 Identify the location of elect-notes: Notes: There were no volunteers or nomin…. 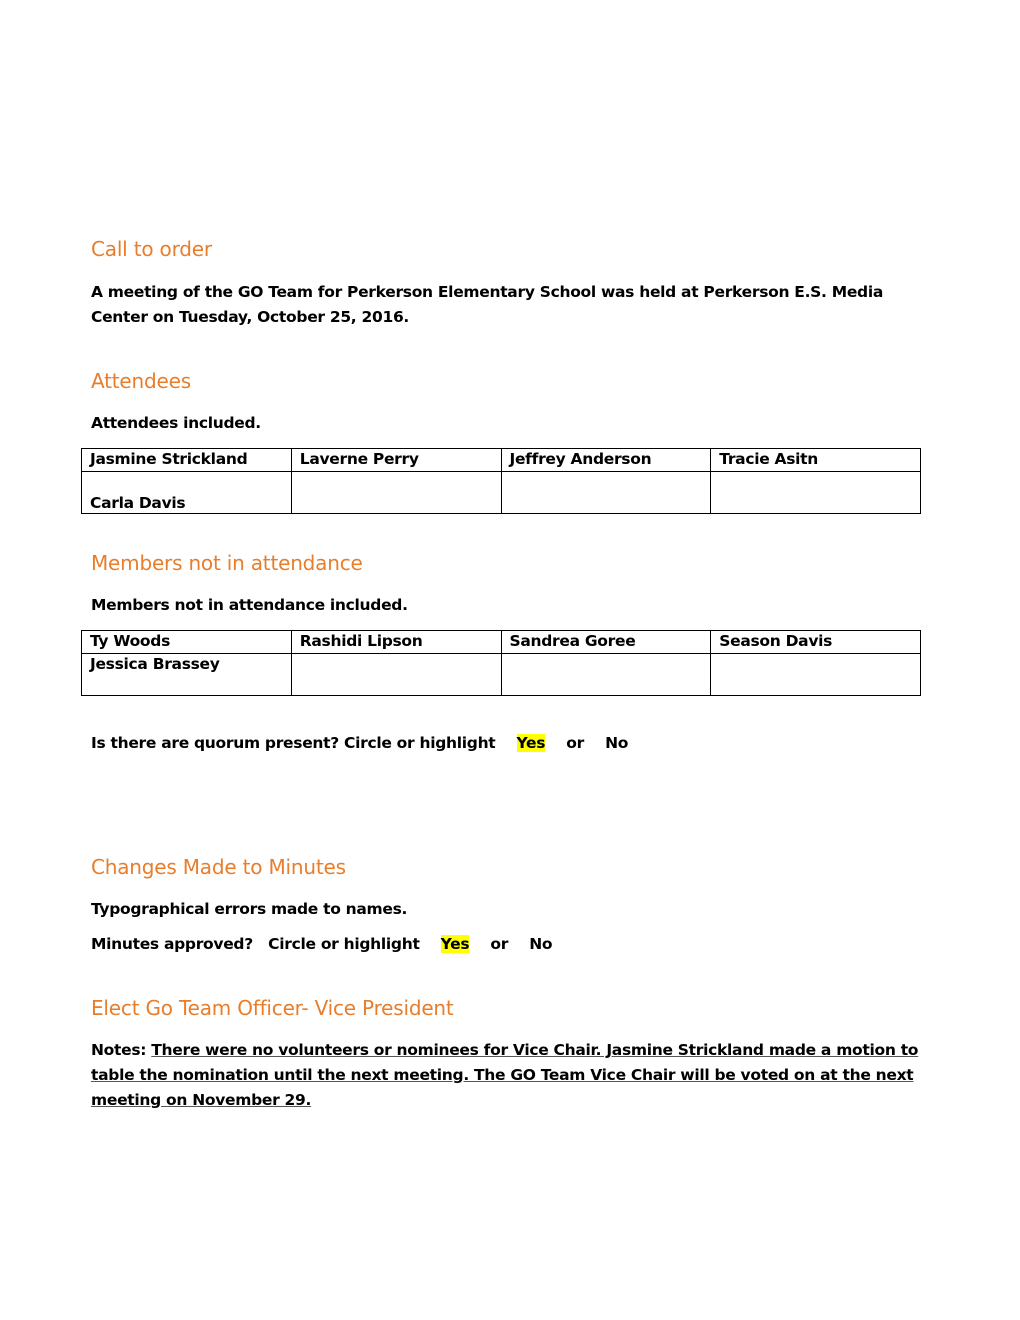
(511, 1075).